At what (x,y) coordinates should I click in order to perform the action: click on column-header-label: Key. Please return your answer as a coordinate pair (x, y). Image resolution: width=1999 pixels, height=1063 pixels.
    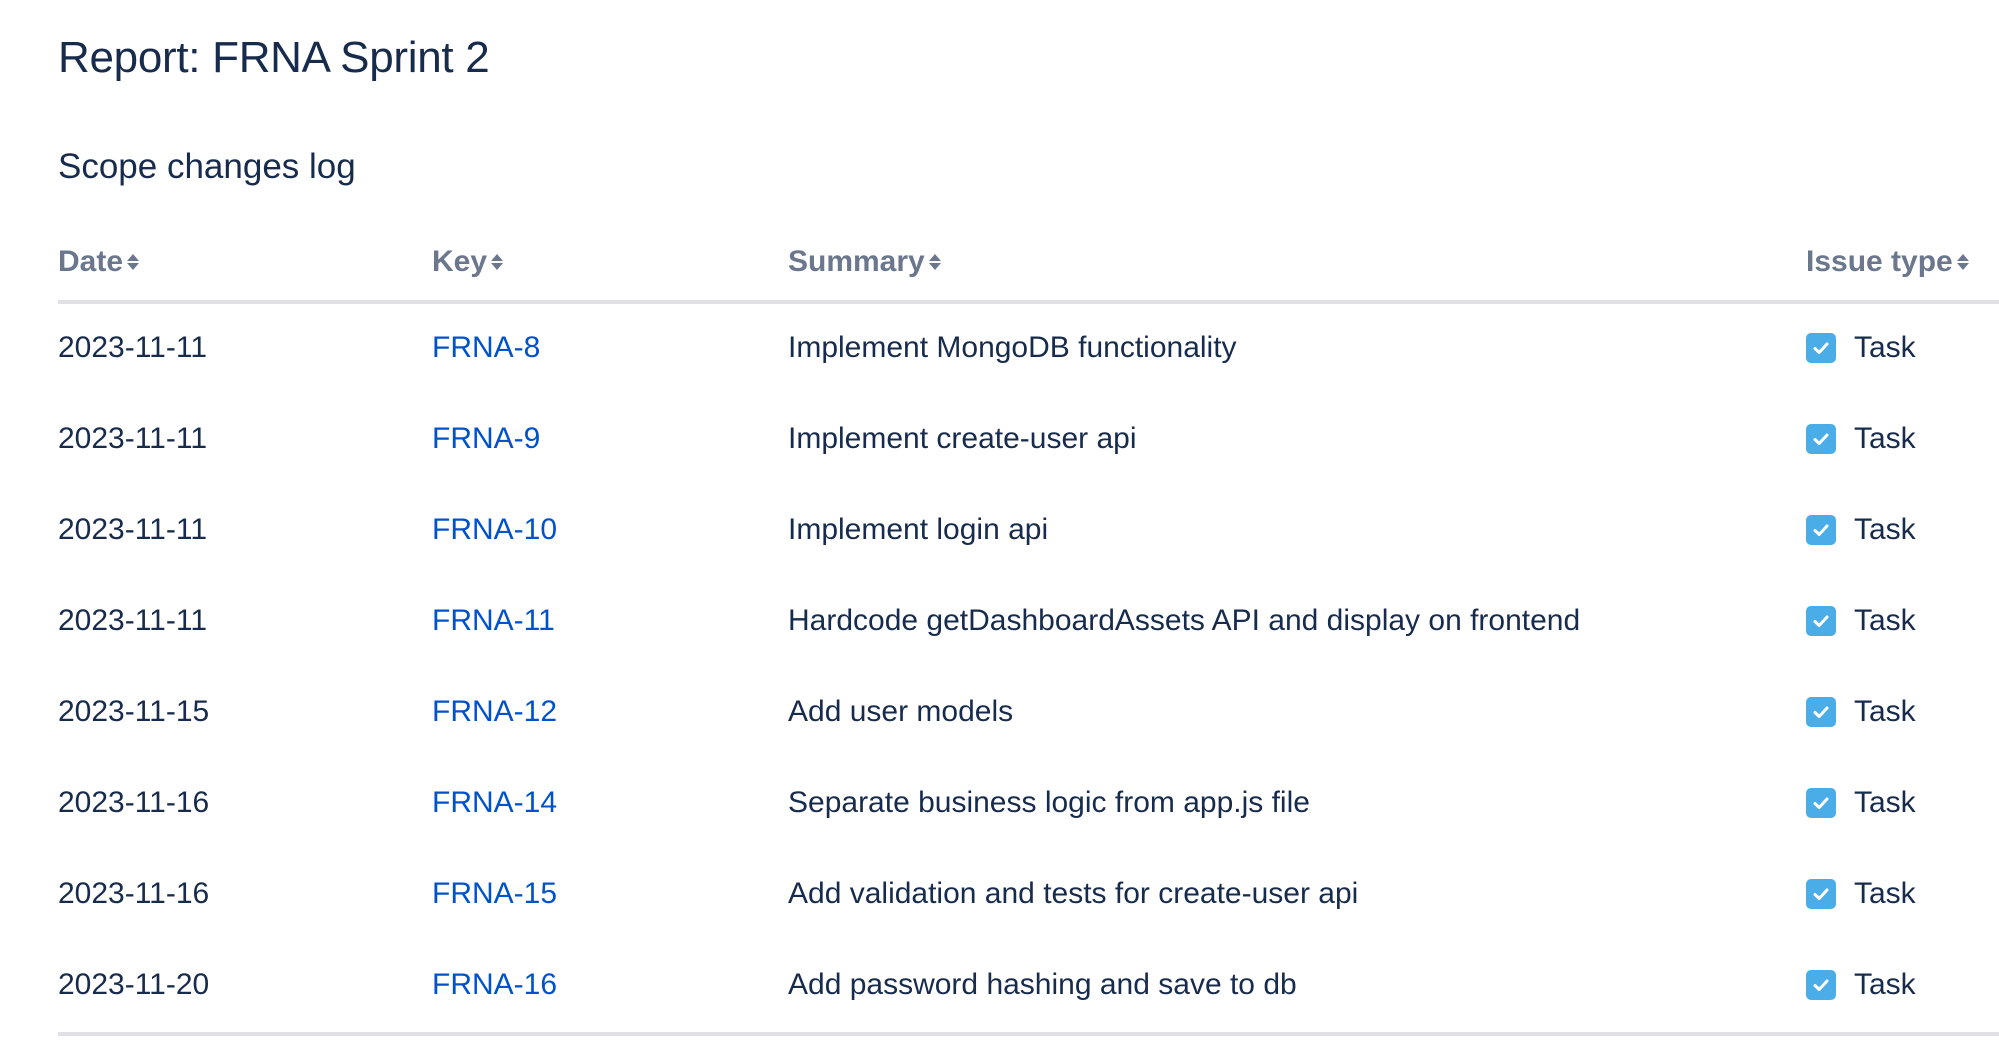
    Looking at the image, I should click on (460, 261).